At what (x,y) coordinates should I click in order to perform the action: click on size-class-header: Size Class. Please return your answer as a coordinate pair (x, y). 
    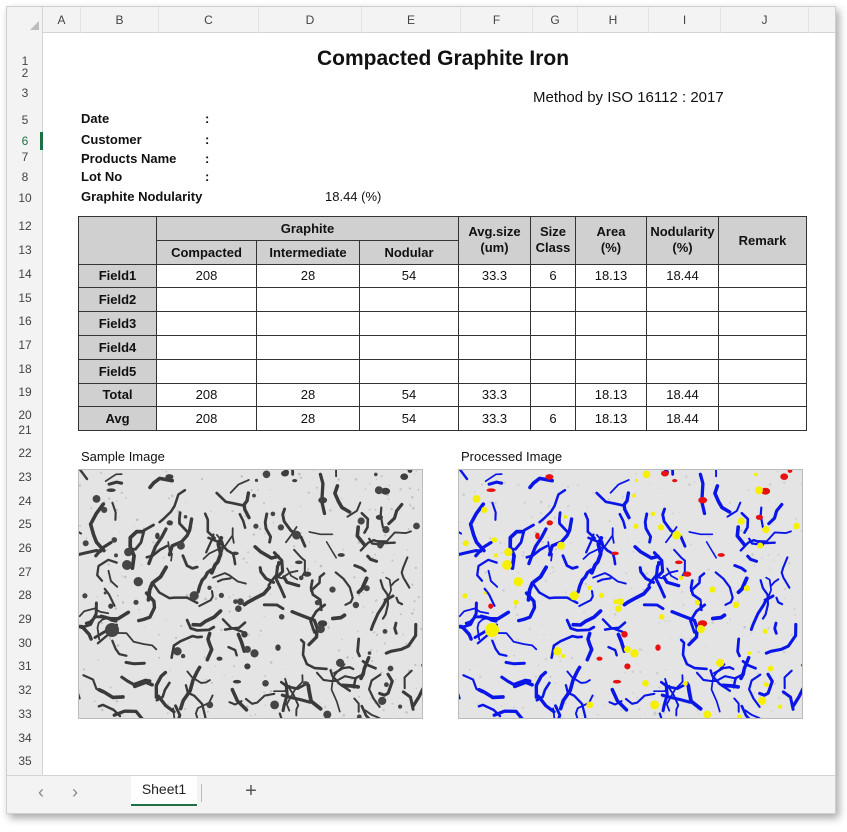
    Looking at the image, I should click on (553, 240).